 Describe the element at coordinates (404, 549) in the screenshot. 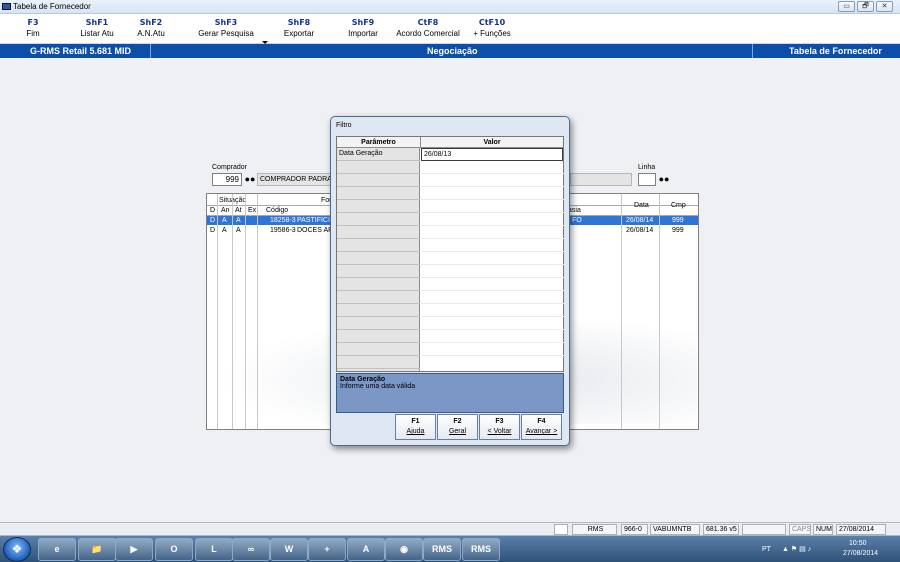

I see `taskbar-app: ◉` at that location.